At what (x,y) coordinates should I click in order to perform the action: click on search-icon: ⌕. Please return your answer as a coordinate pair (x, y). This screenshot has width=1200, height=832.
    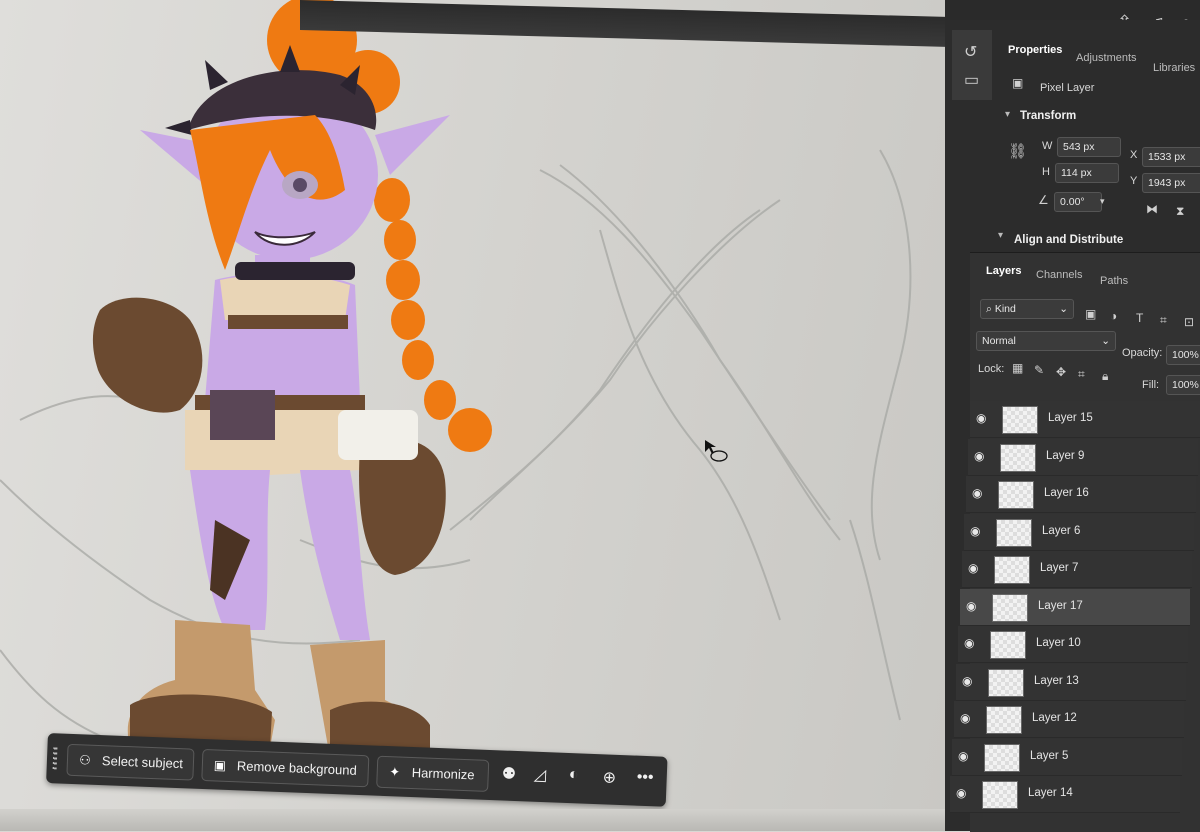
    Looking at the image, I should click on (990, 309).